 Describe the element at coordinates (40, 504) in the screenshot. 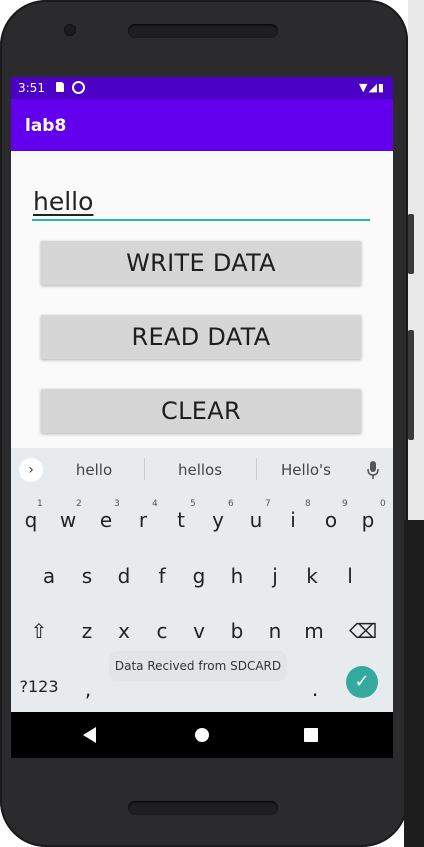

I see `key-hint: 1` at that location.